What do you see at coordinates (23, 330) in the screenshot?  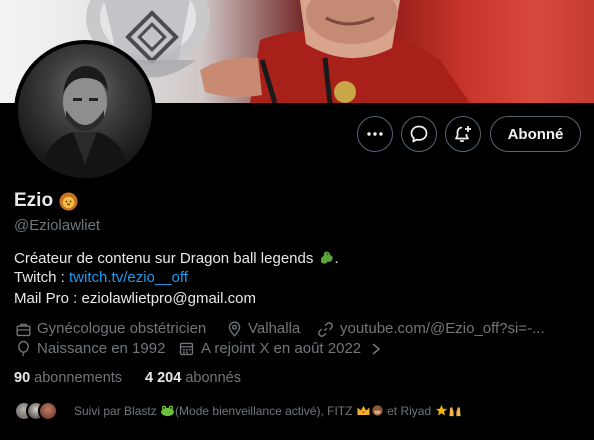 I see `briefcase-icon` at bounding box center [23, 330].